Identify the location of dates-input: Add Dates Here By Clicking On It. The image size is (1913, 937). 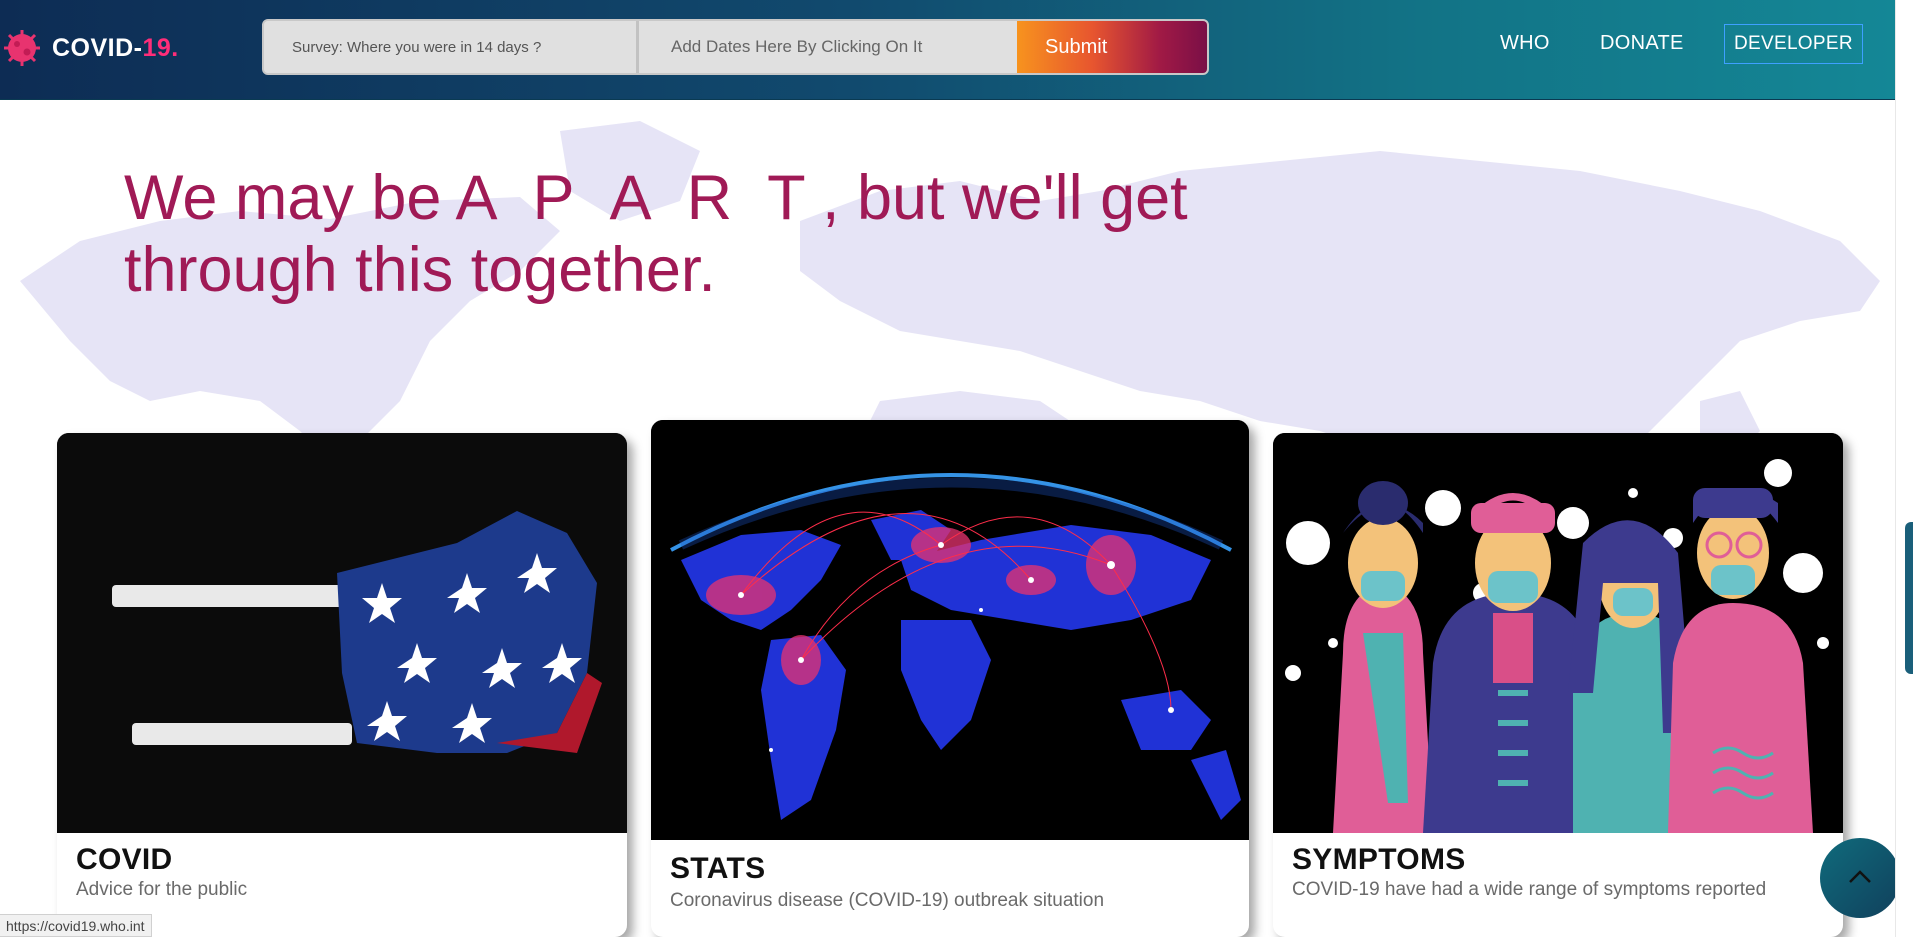
(828, 47).